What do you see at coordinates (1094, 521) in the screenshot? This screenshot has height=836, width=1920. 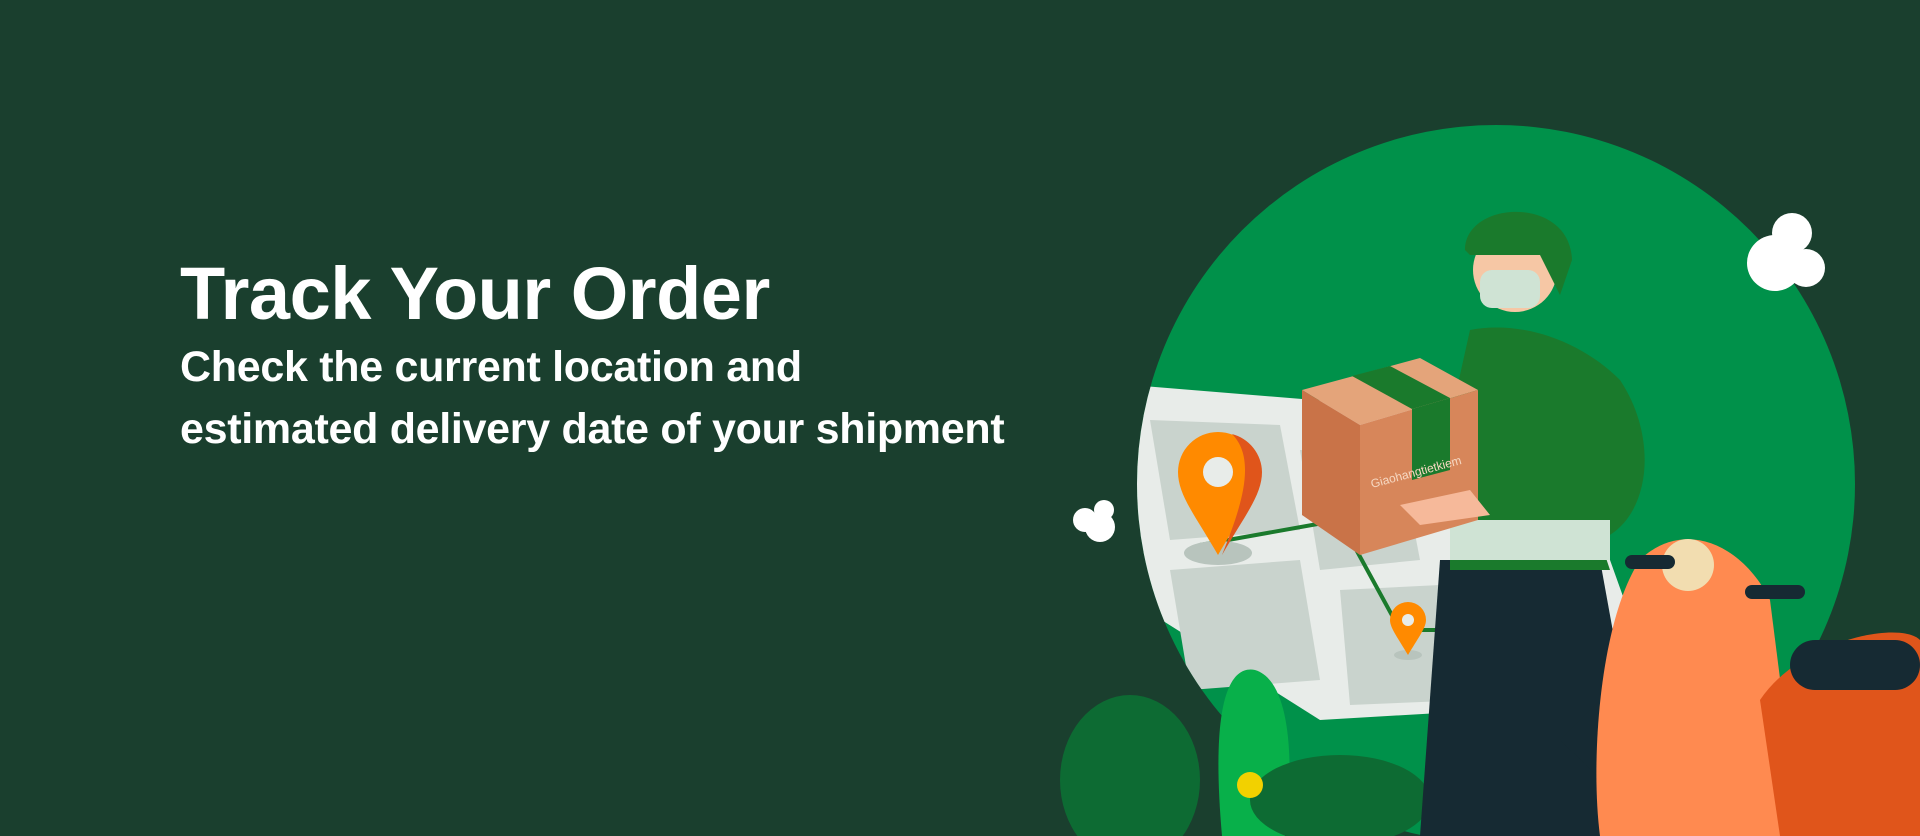 I see `cloud-small-icon` at bounding box center [1094, 521].